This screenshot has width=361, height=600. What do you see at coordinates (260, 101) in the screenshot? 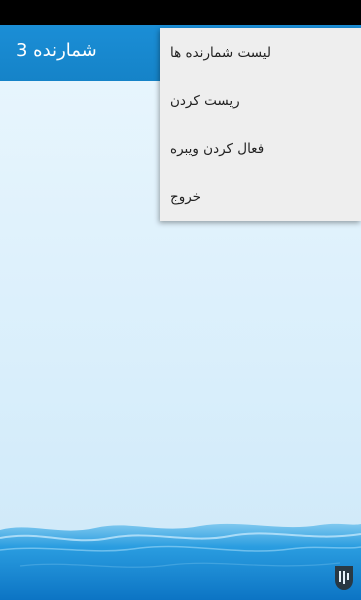
I see `menu-item-reset: ریست کردن` at bounding box center [260, 101].